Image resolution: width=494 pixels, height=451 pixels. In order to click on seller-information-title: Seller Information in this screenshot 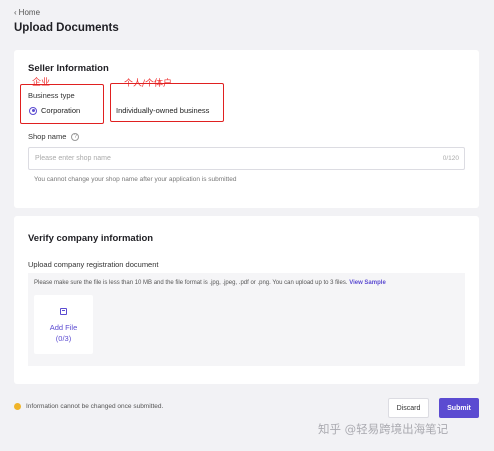, I will do `click(68, 68)`.